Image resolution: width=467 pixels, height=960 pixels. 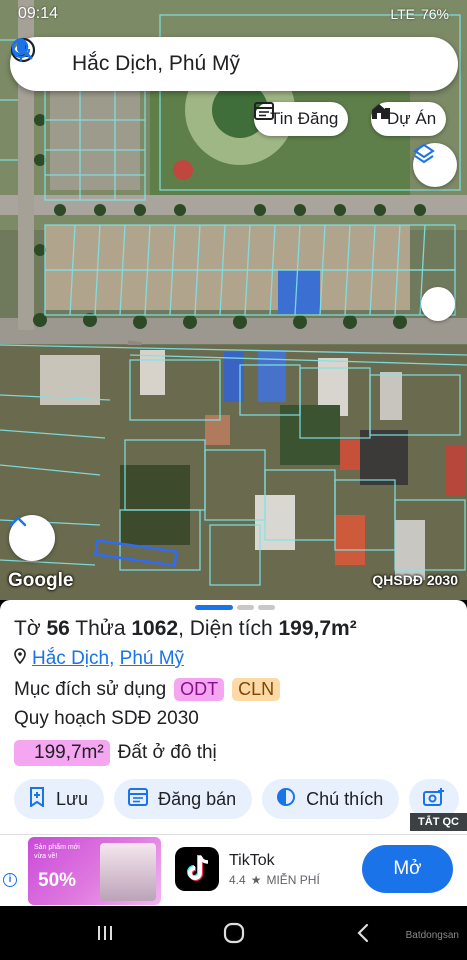 What do you see at coordinates (57, 852) in the screenshot?
I see `ad-promo-text: Sản phẩm mới vừa về!` at bounding box center [57, 852].